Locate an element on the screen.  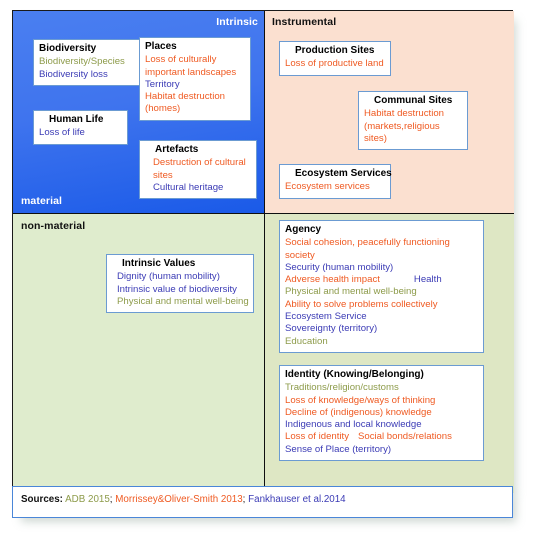
card-line: Dignity (human mobility) is located at coordinates (168, 277).